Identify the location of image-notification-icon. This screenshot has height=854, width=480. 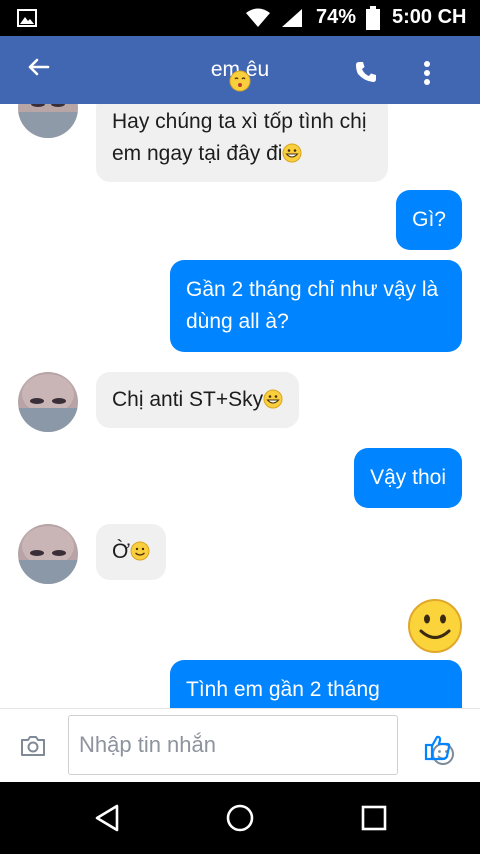
(27, 18).